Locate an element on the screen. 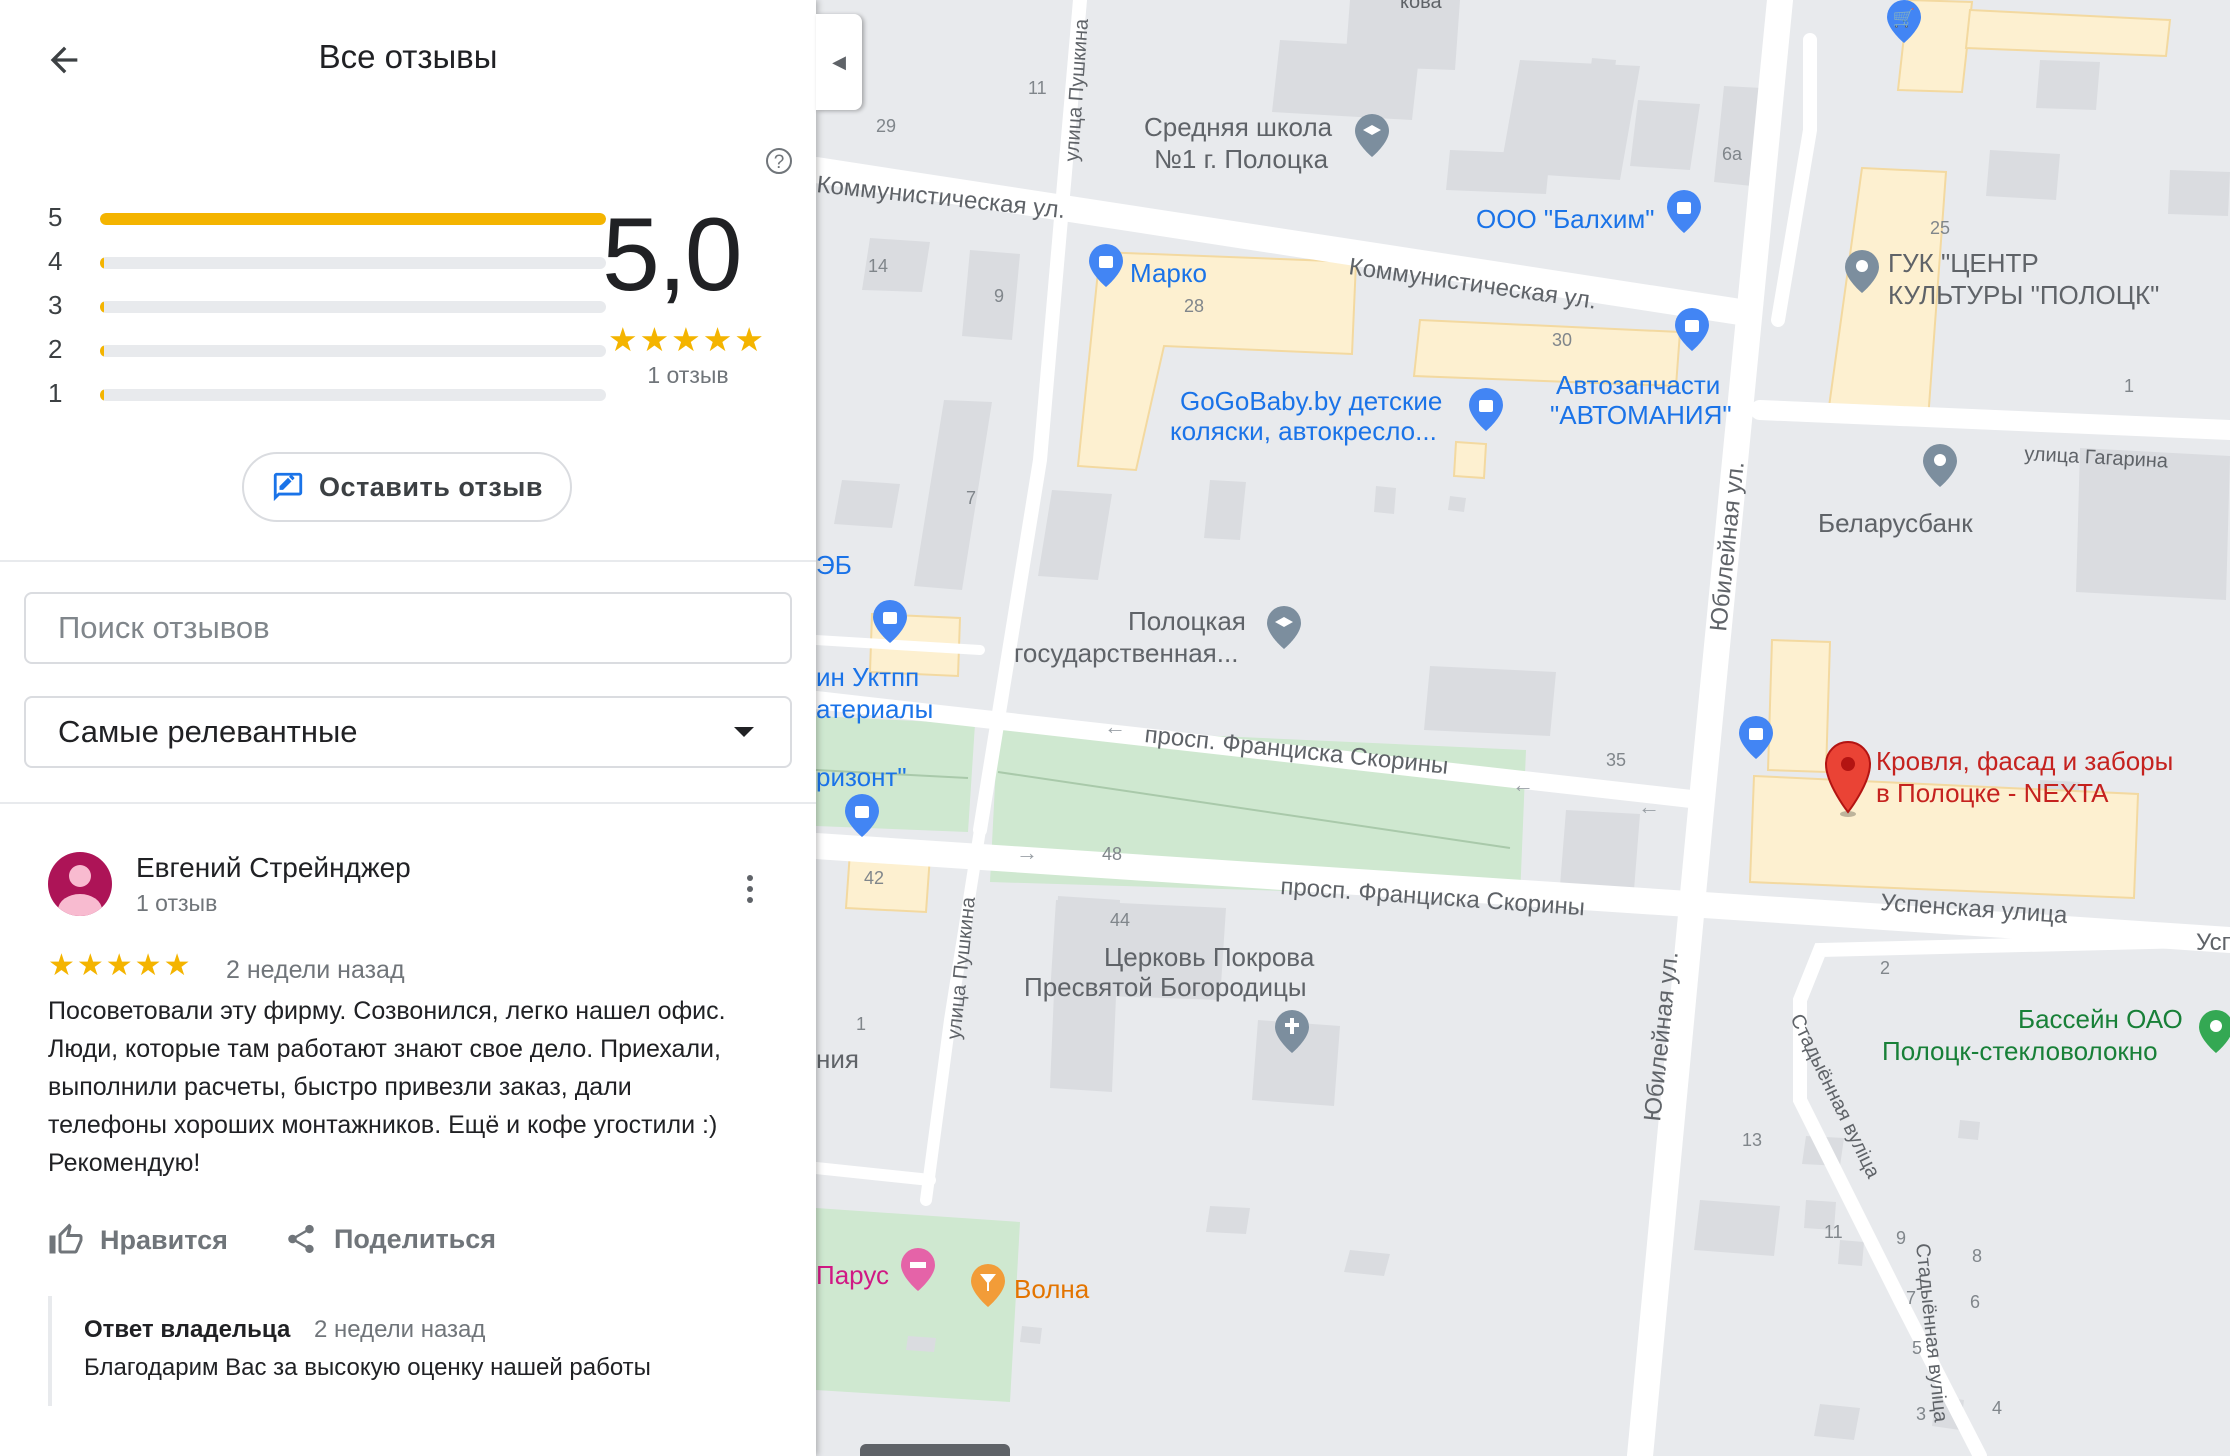 Image resolution: width=2230 pixels, height=1456 pixels. histogram-row: 5 is located at coordinates (328, 217).